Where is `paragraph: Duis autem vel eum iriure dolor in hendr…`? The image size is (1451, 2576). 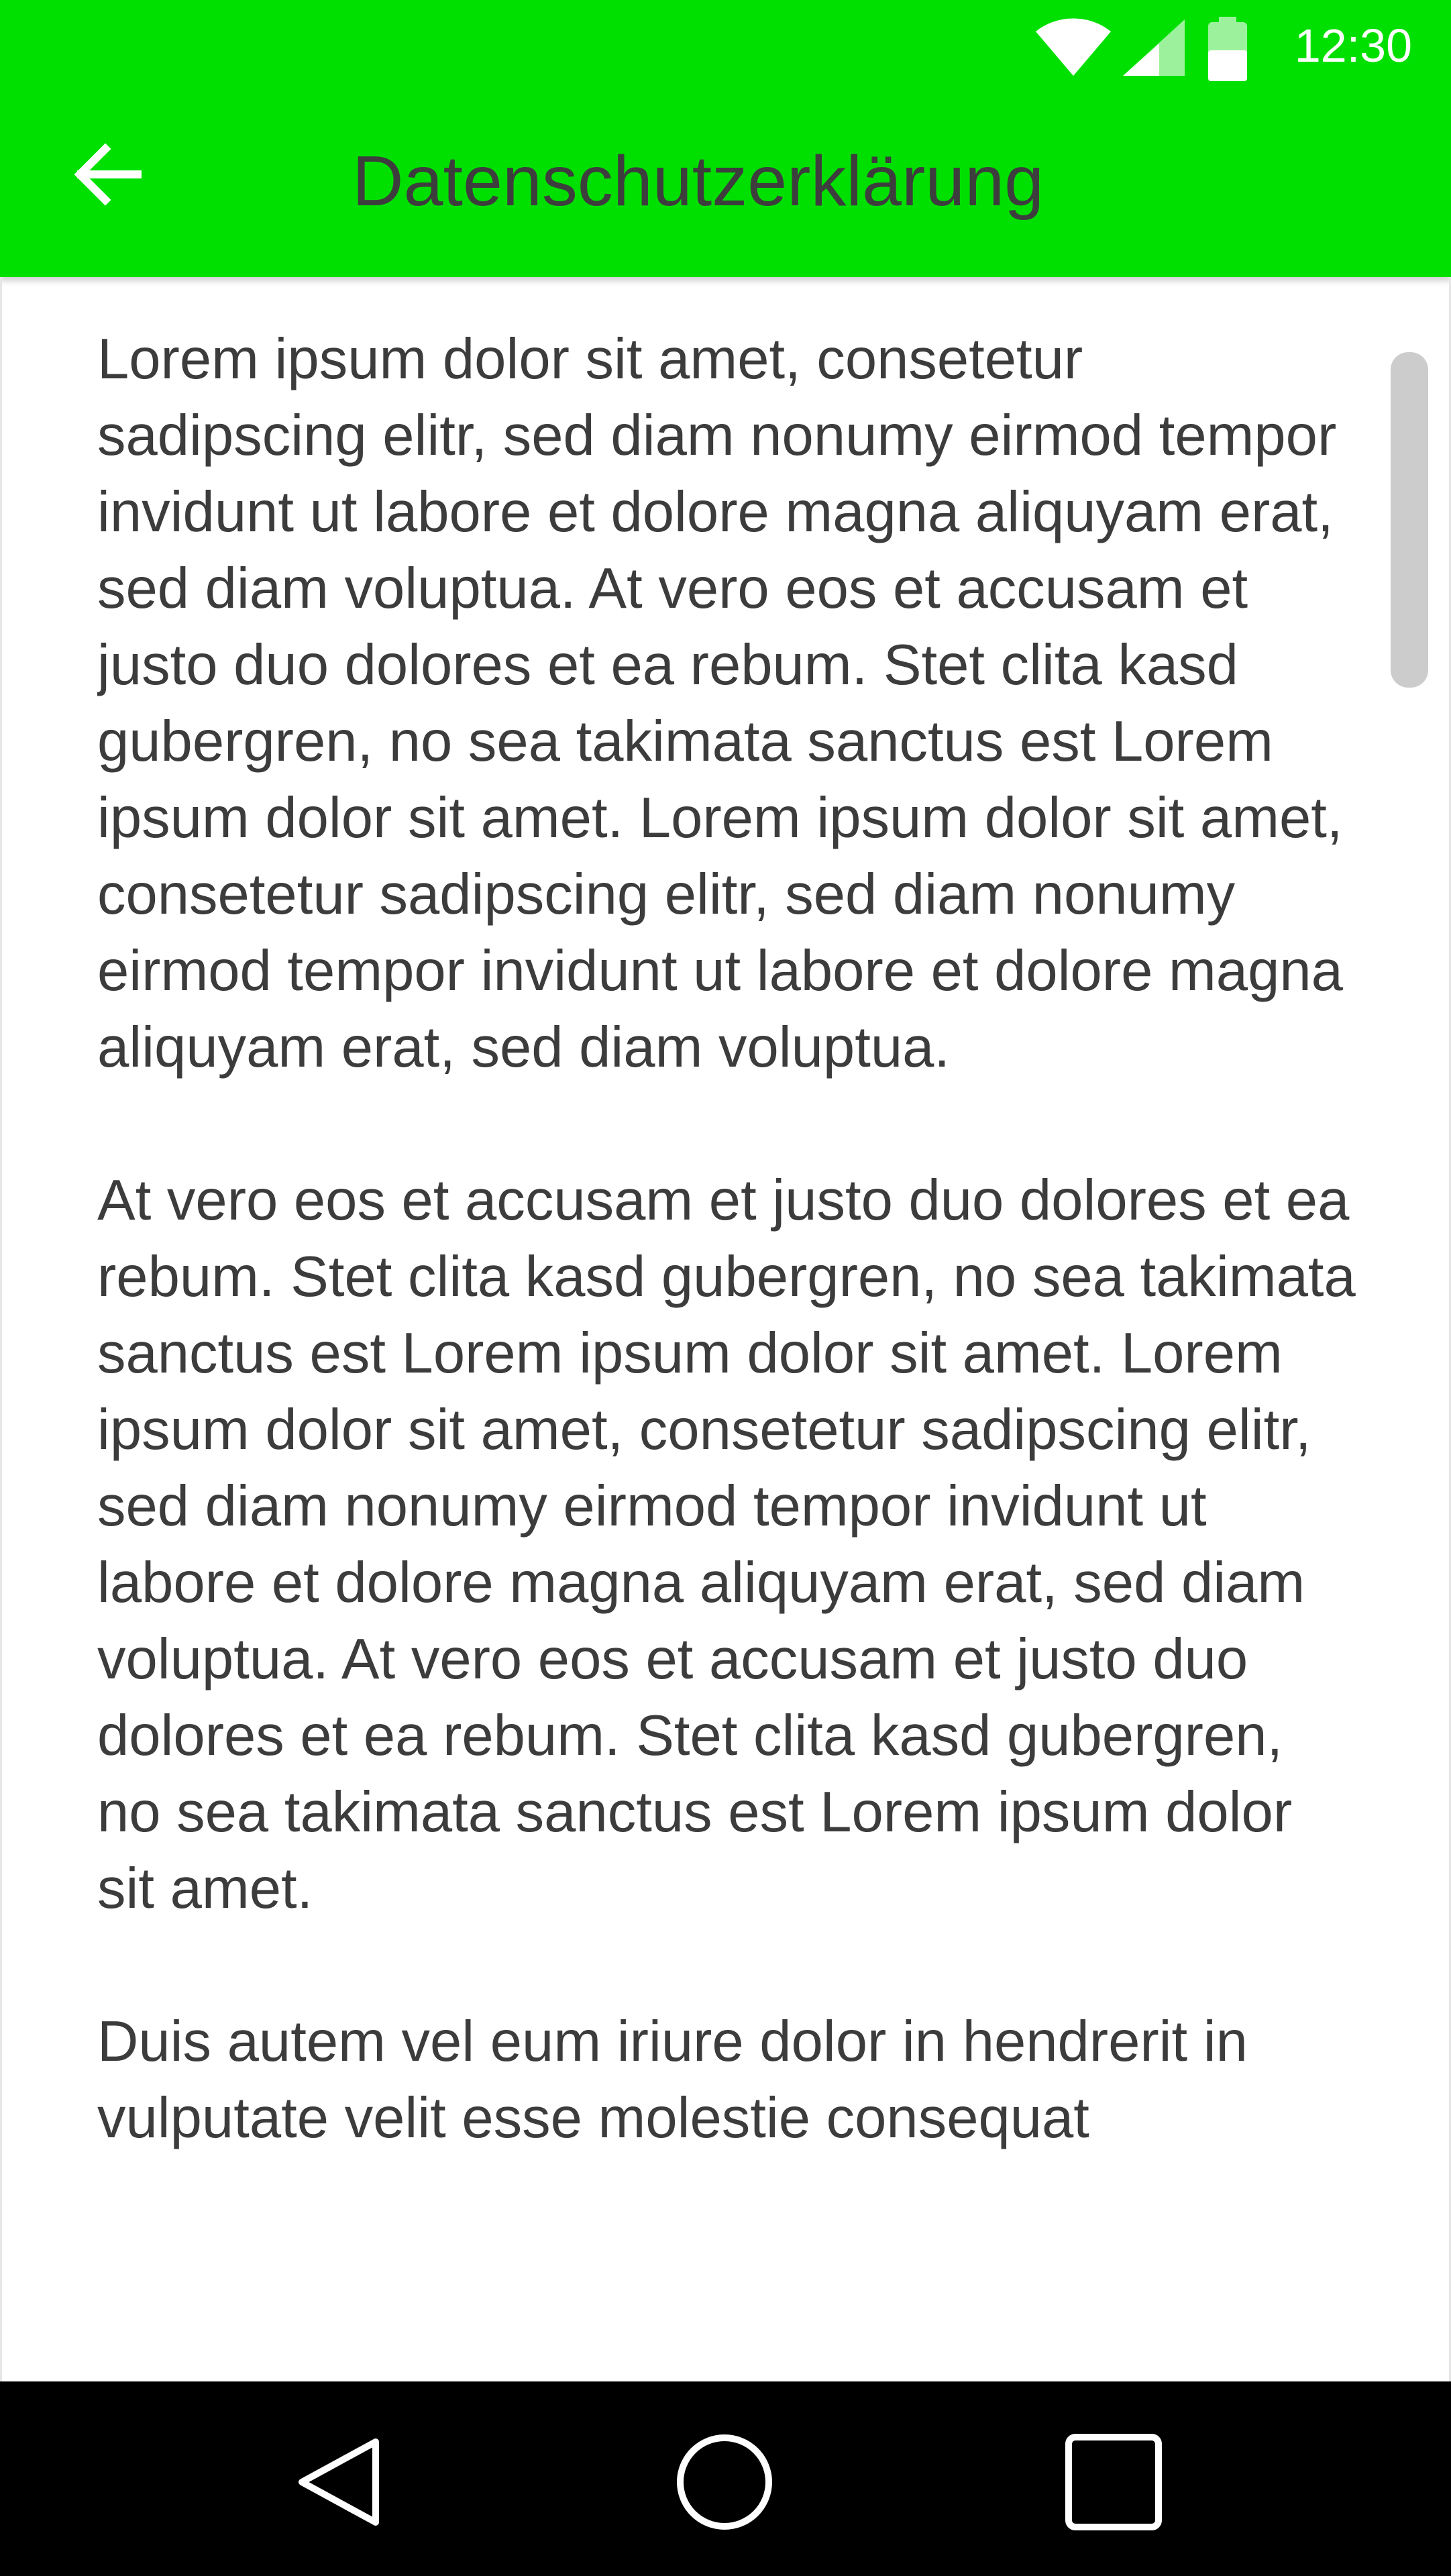
paragraph: Duis autem vel eum iriure dolor in hendr… is located at coordinates (672, 2080).